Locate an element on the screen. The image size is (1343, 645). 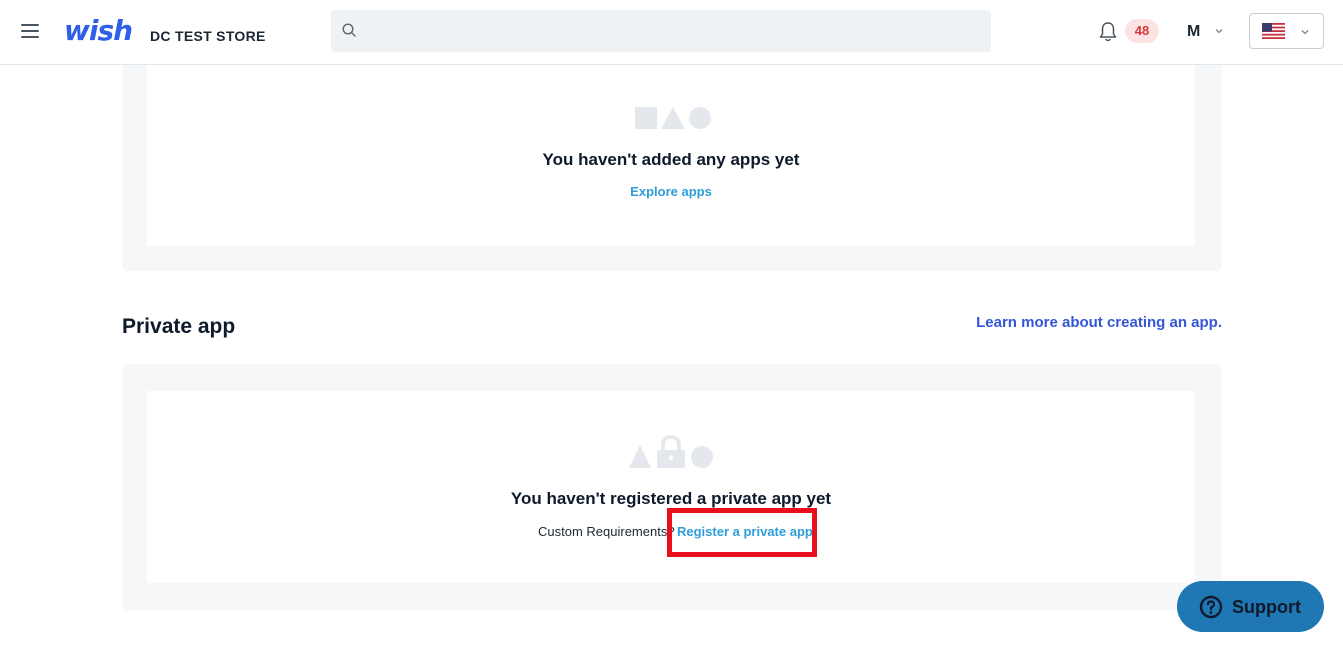
help-circle-icon is located at coordinates (1211, 607).